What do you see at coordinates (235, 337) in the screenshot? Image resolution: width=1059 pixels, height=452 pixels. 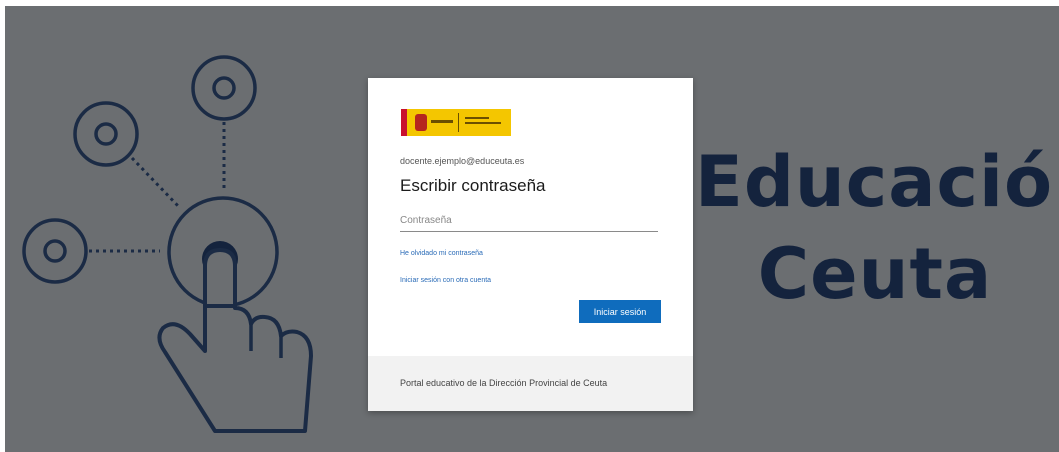 I see `touch-hand-icon` at bounding box center [235, 337].